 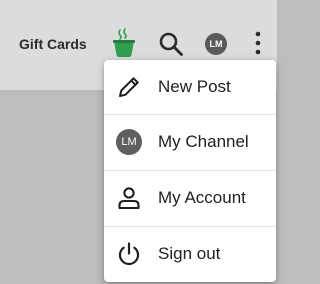 What do you see at coordinates (203, 141) in the screenshot?
I see `menu-item-label: My Channel` at bounding box center [203, 141].